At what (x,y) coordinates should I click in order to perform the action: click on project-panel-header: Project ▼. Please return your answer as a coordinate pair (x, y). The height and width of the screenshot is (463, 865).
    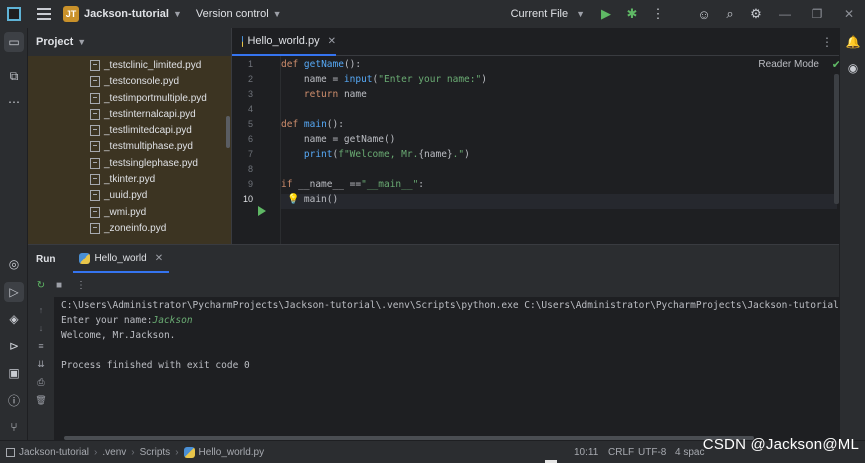
    Looking at the image, I should click on (129, 42).